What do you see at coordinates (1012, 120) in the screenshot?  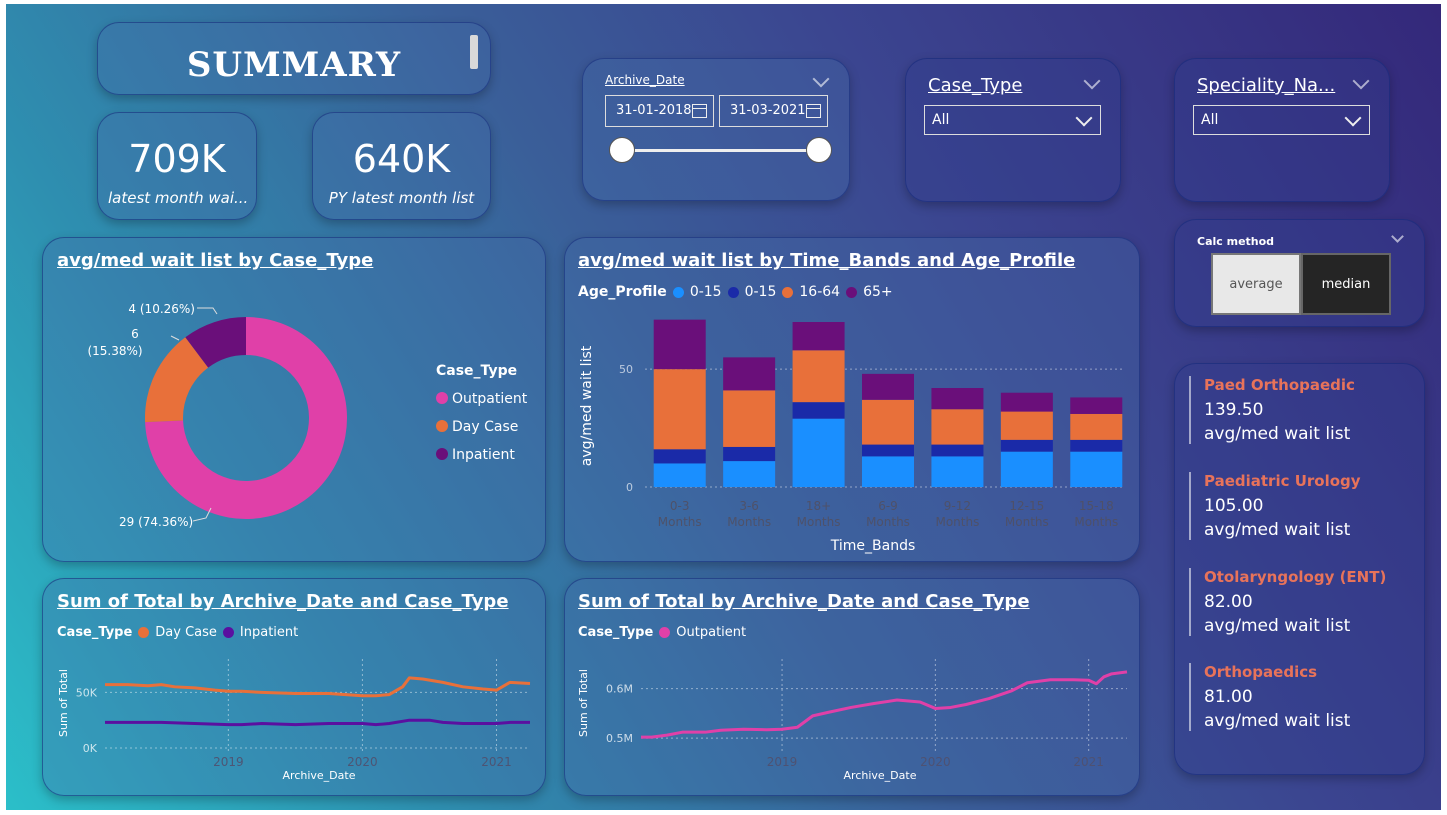 I see `case-type-dropdown: All` at bounding box center [1012, 120].